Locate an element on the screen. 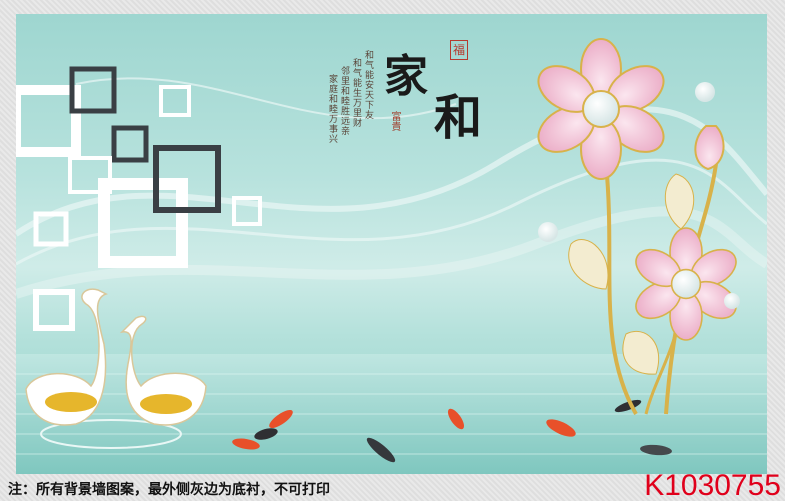  print-note: 注：所有背景墙图案，最外侧灰边为底衬，不可打印 is located at coordinates (169, 490).